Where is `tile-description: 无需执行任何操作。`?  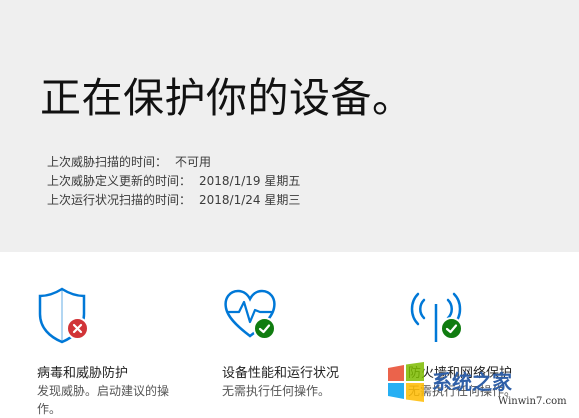 tile-description: 无需执行任何操作。 is located at coordinates (276, 391).